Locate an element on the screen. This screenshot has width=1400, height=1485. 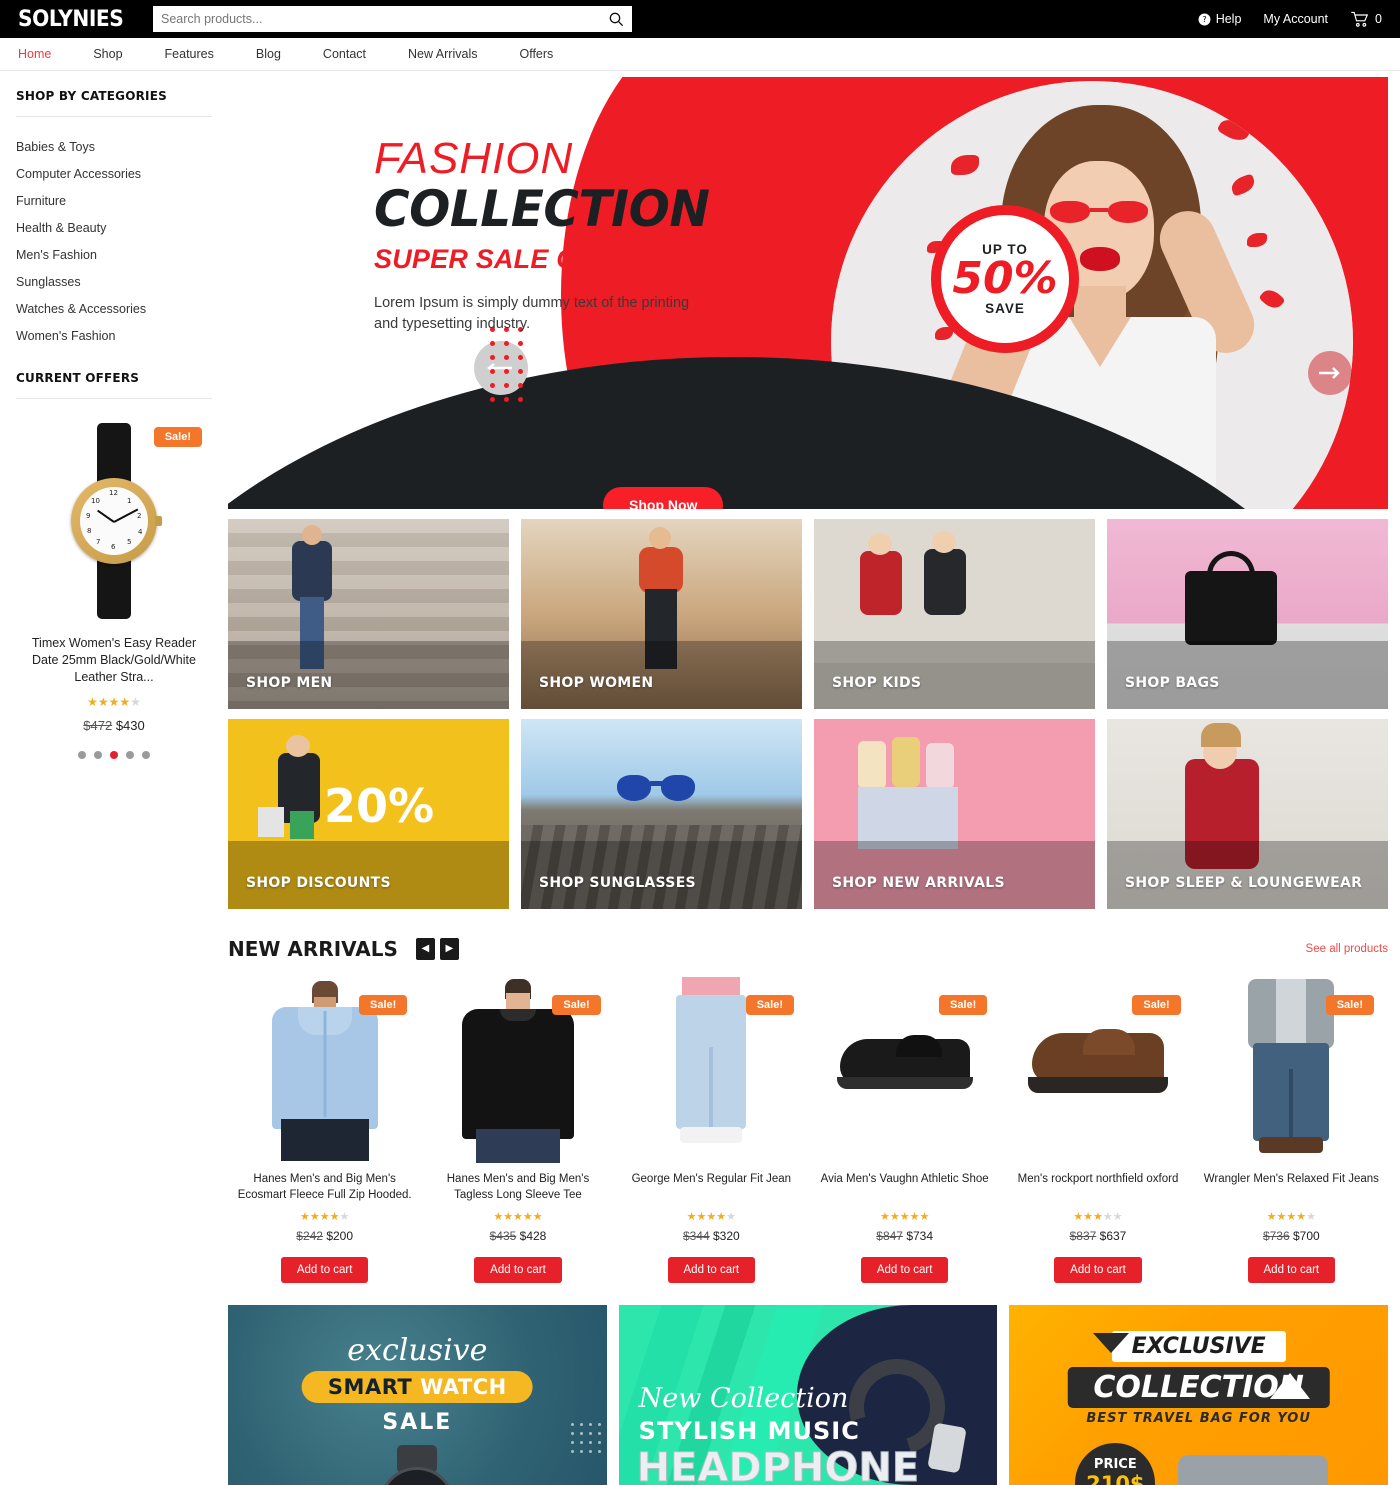
product-new-price: $320 is located at coordinates (726, 1236).